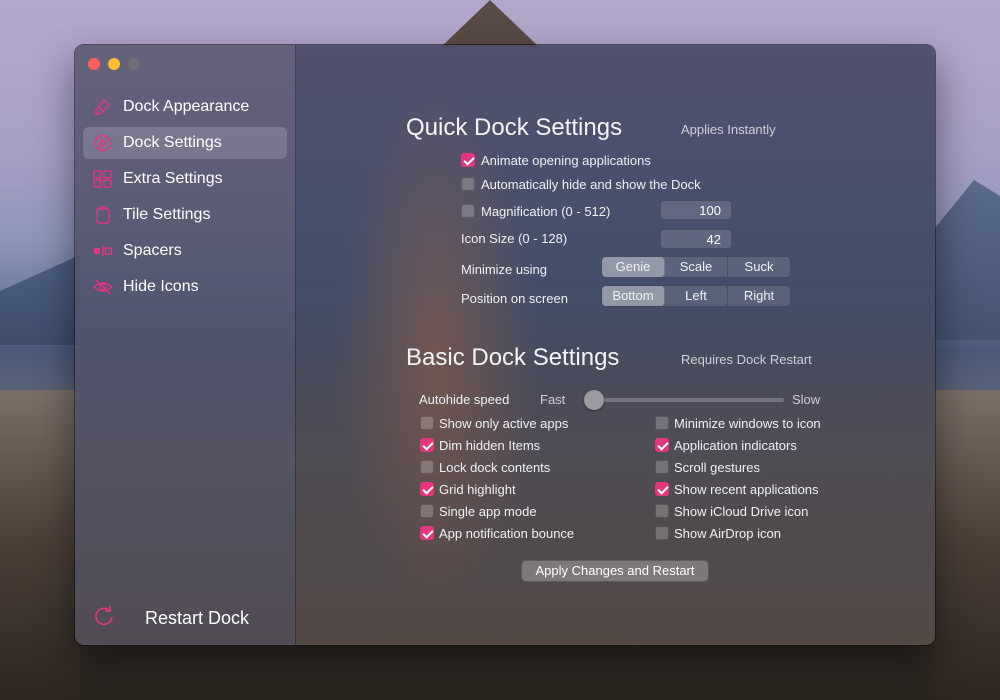  What do you see at coordinates (746, 359) in the screenshot?
I see `basic-settings-note: Requires Dock Restart` at bounding box center [746, 359].